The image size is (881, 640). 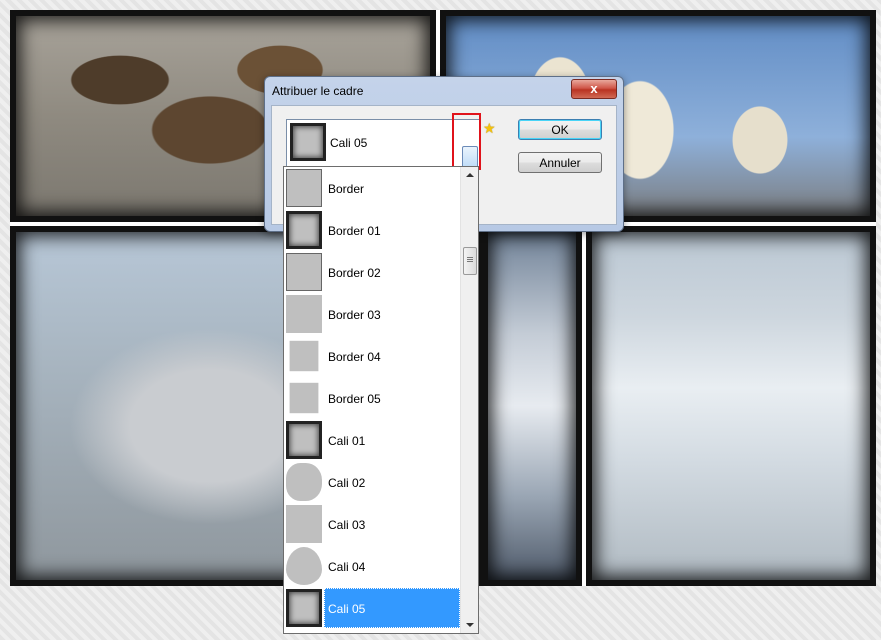 What do you see at coordinates (470, 261) in the screenshot?
I see `scroll-thumb` at bounding box center [470, 261].